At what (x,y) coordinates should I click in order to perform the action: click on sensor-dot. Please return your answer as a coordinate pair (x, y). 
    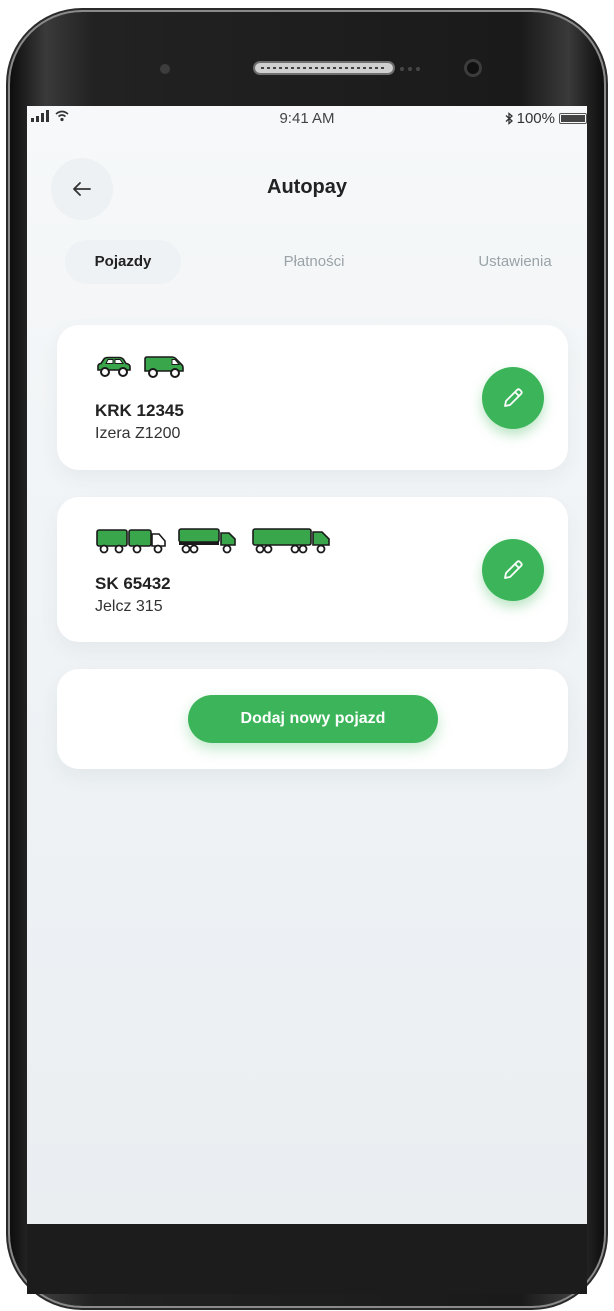
    Looking at the image, I should click on (165, 69).